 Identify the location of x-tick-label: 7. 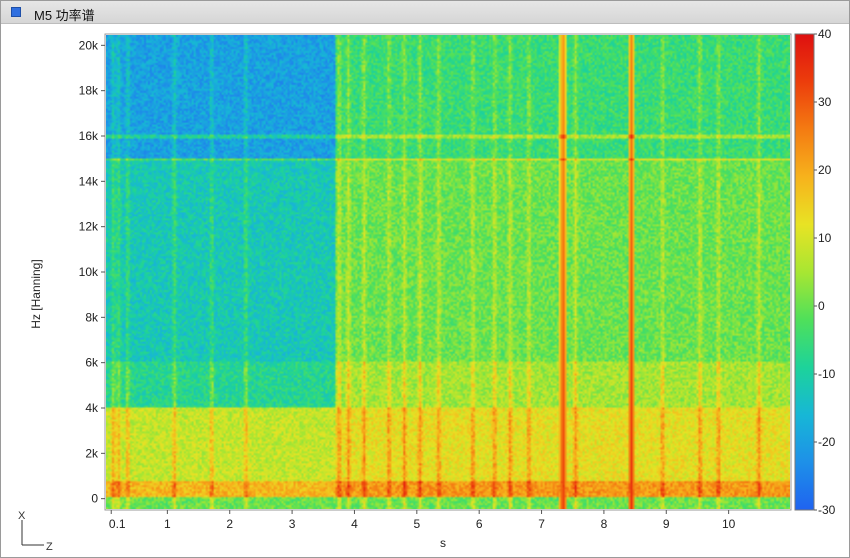
(541, 524).